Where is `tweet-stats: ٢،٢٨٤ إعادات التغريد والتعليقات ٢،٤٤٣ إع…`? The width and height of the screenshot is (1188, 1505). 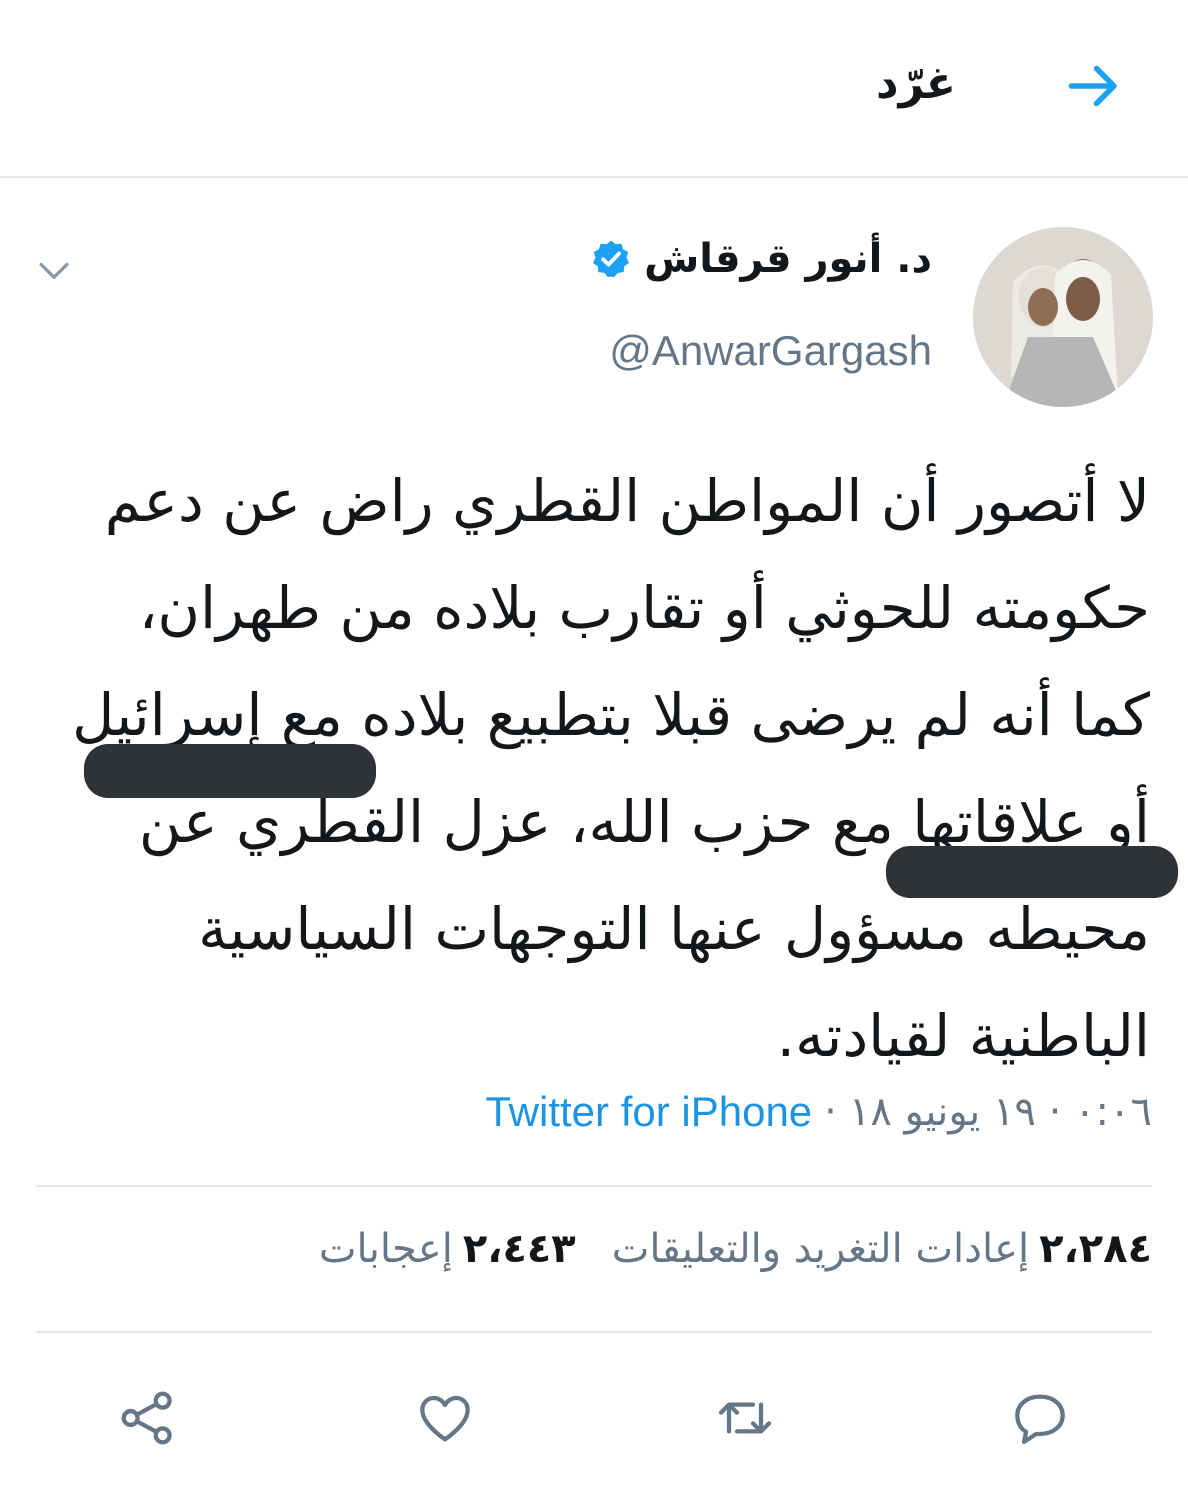
tweet-stats: ٢،٢٨٤ إعادات التغريد والتعليقات ٢،٤٤٣ إع… is located at coordinates (735, 1249).